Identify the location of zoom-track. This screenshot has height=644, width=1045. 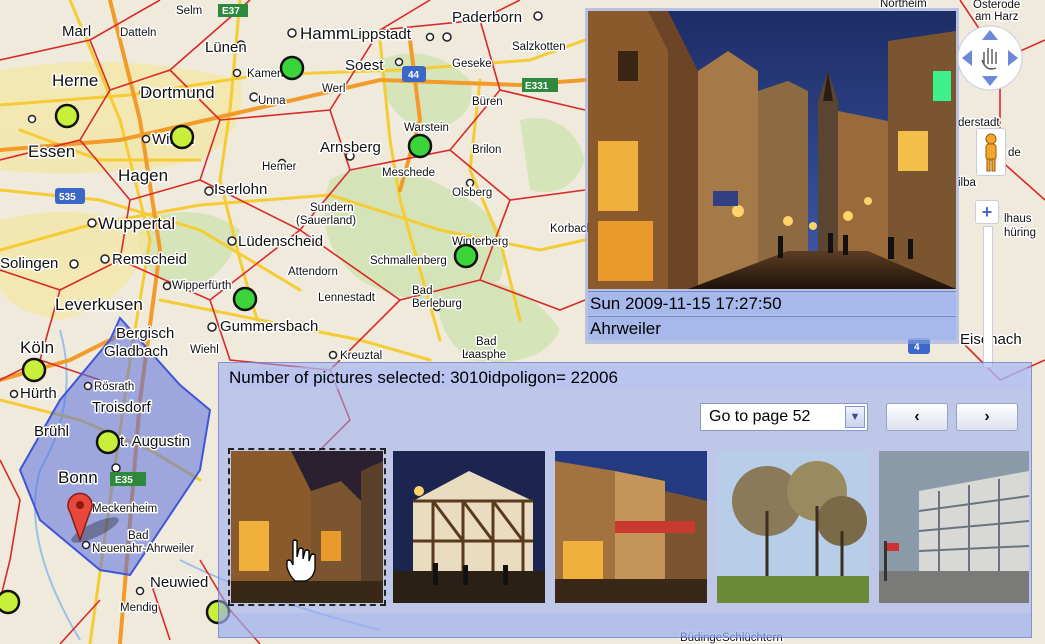
(988, 297).